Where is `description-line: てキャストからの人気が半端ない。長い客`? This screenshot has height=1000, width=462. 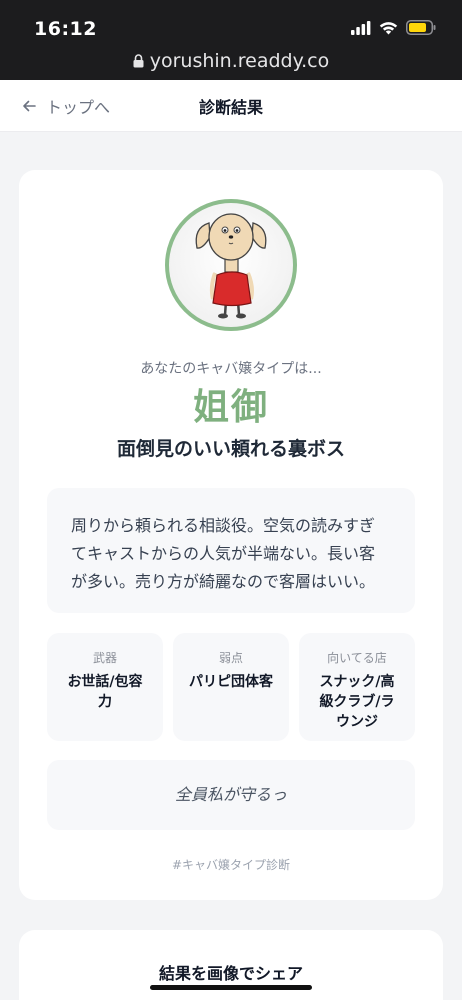 description-line: てキャストからの人気が半端ない。長い客 is located at coordinates (223, 553).